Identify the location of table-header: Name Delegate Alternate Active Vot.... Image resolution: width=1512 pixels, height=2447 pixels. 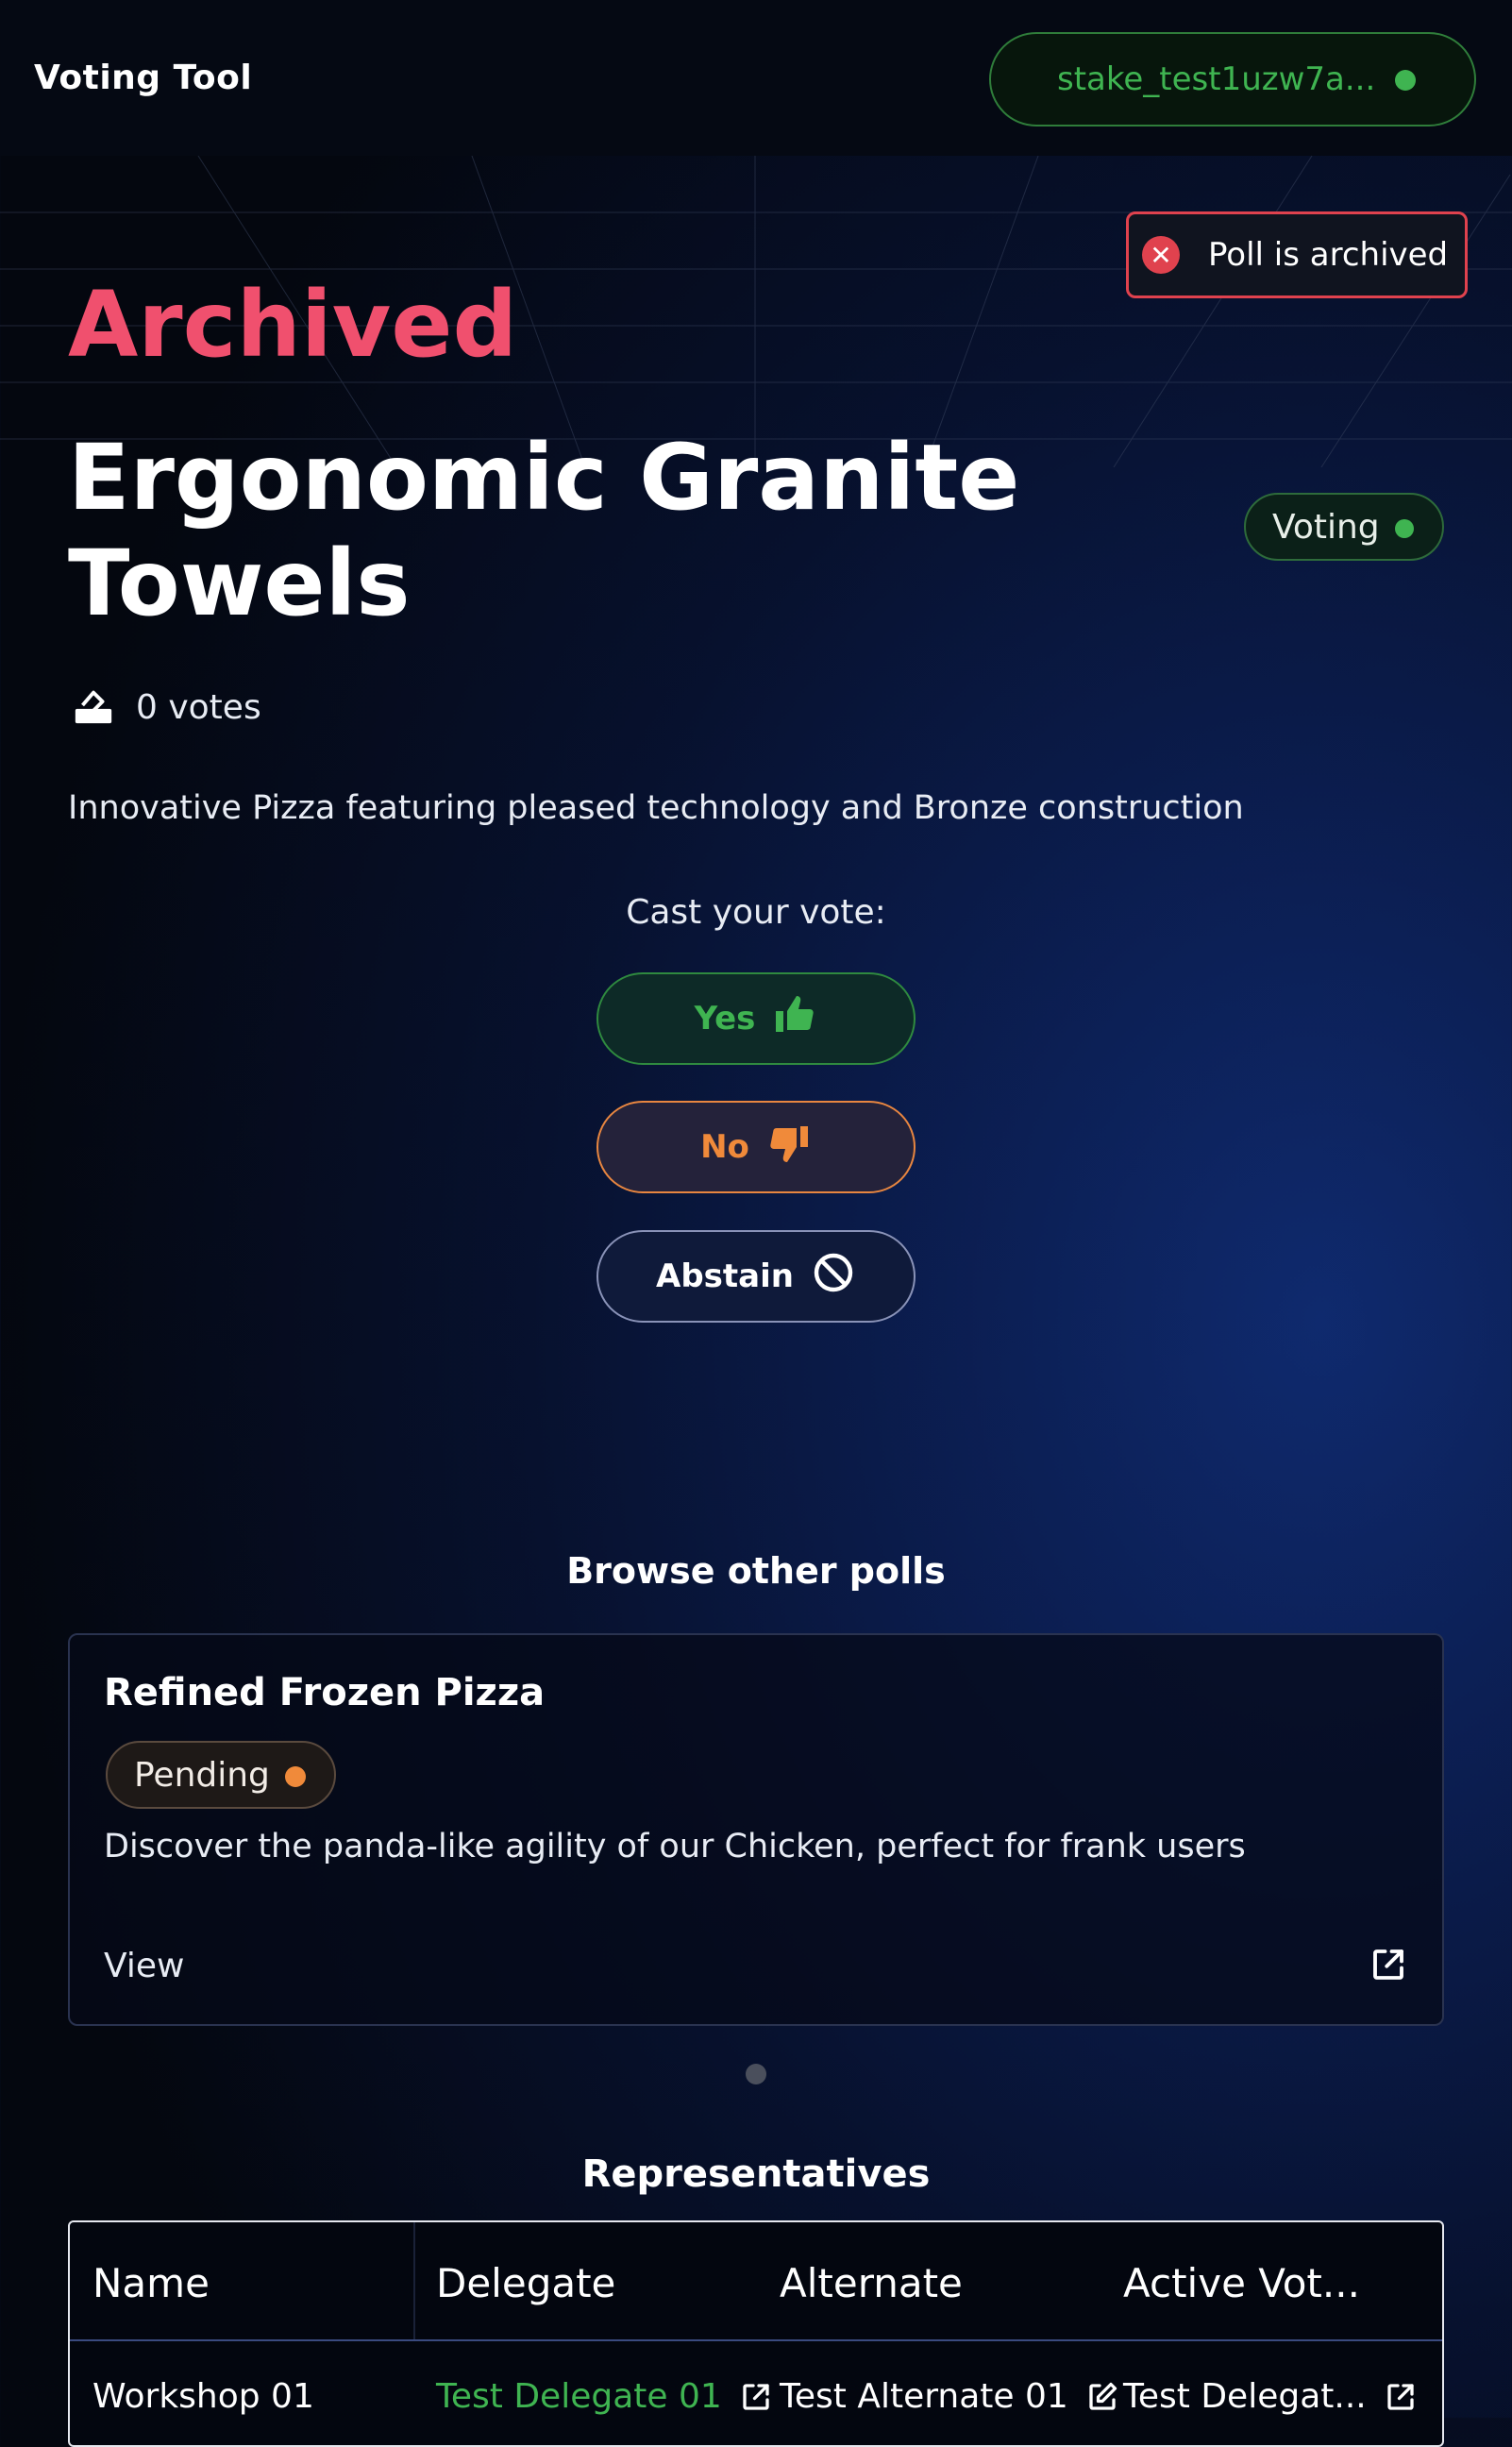
(756, 2281).